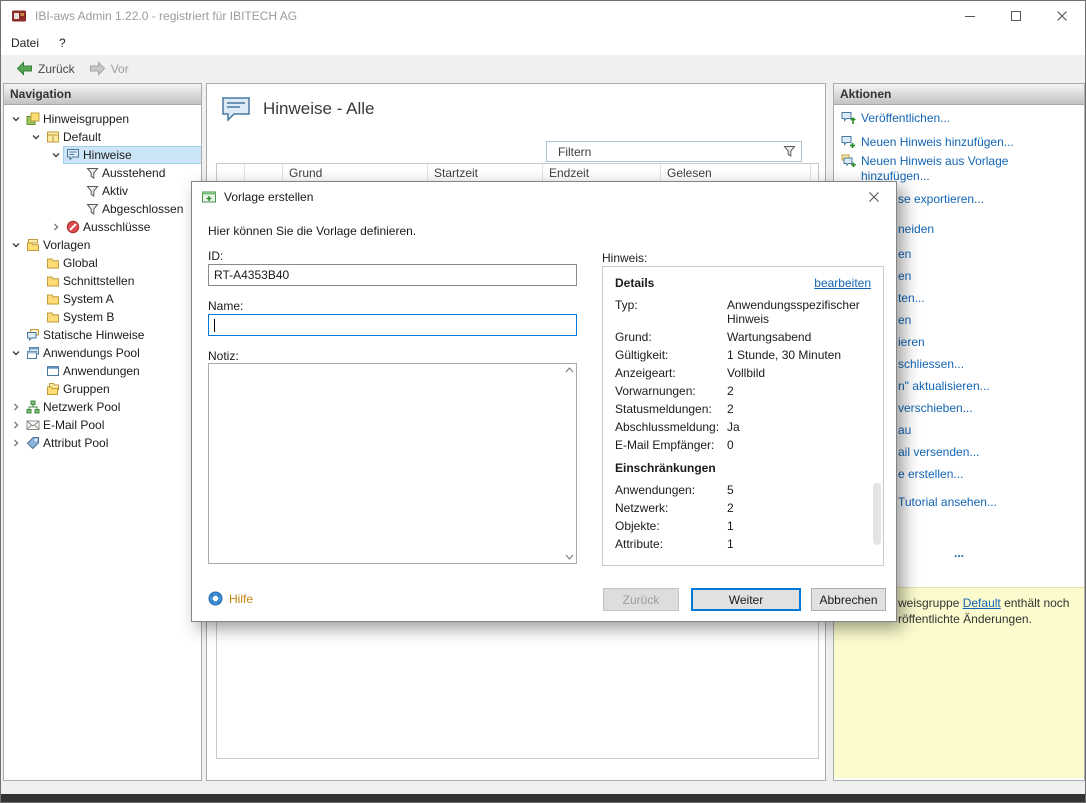 The width and height of the screenshot is (1086, 803). Describe the element at coordinates (102, 227) in the screenshot. I see `tree-item-ausschl-sse: Ausschlüsse` at that location.